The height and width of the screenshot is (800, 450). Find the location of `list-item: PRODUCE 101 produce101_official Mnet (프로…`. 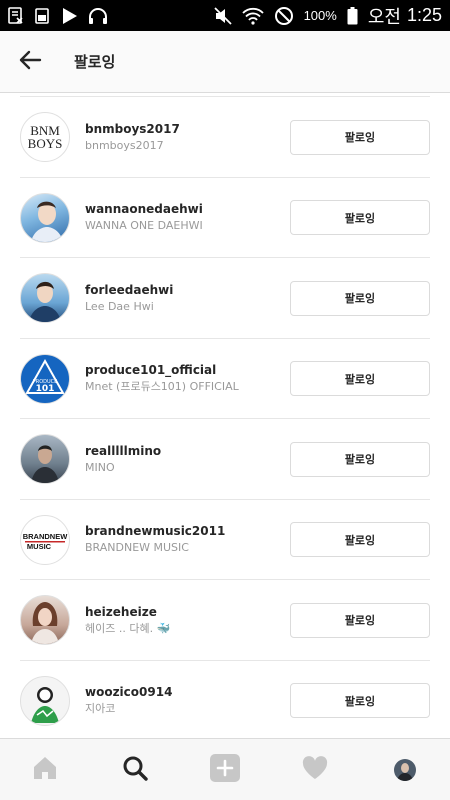

list-item: PRODUCE 101 produce101_official Mnet (프로… is located at coordinates (225, 379).